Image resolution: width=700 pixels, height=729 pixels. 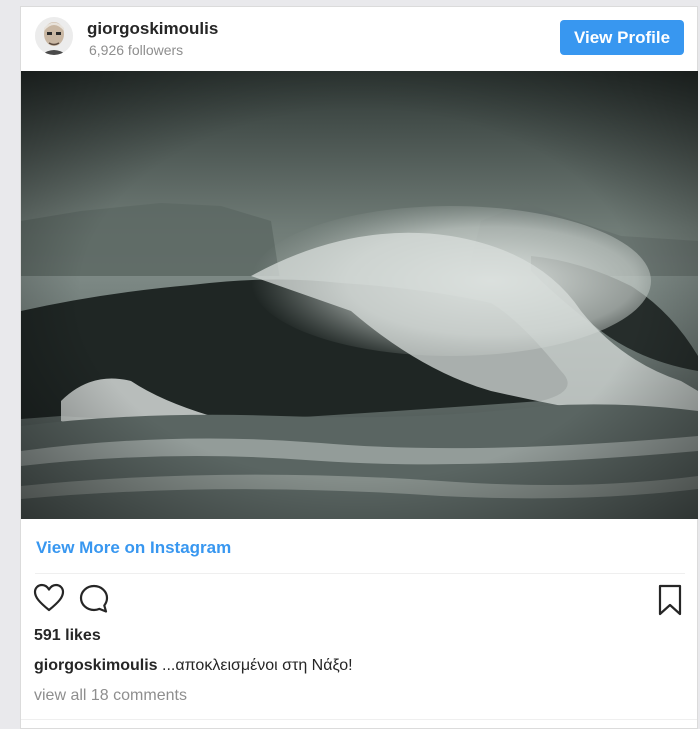 What do you see at coordinates (49, 600) in the screenshot?
I see `heart-icon` at bounding box center [49, 600].